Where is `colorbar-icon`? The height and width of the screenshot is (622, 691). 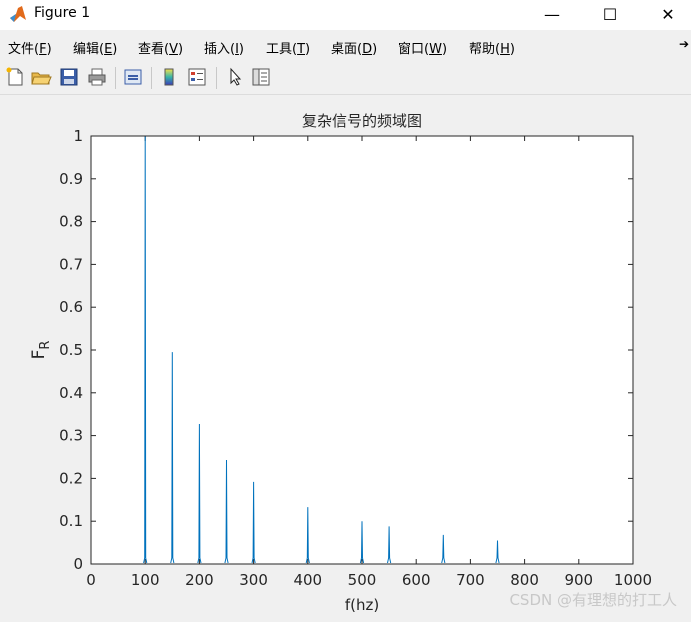
colorbar-icon is located at coordinates (169, 77).